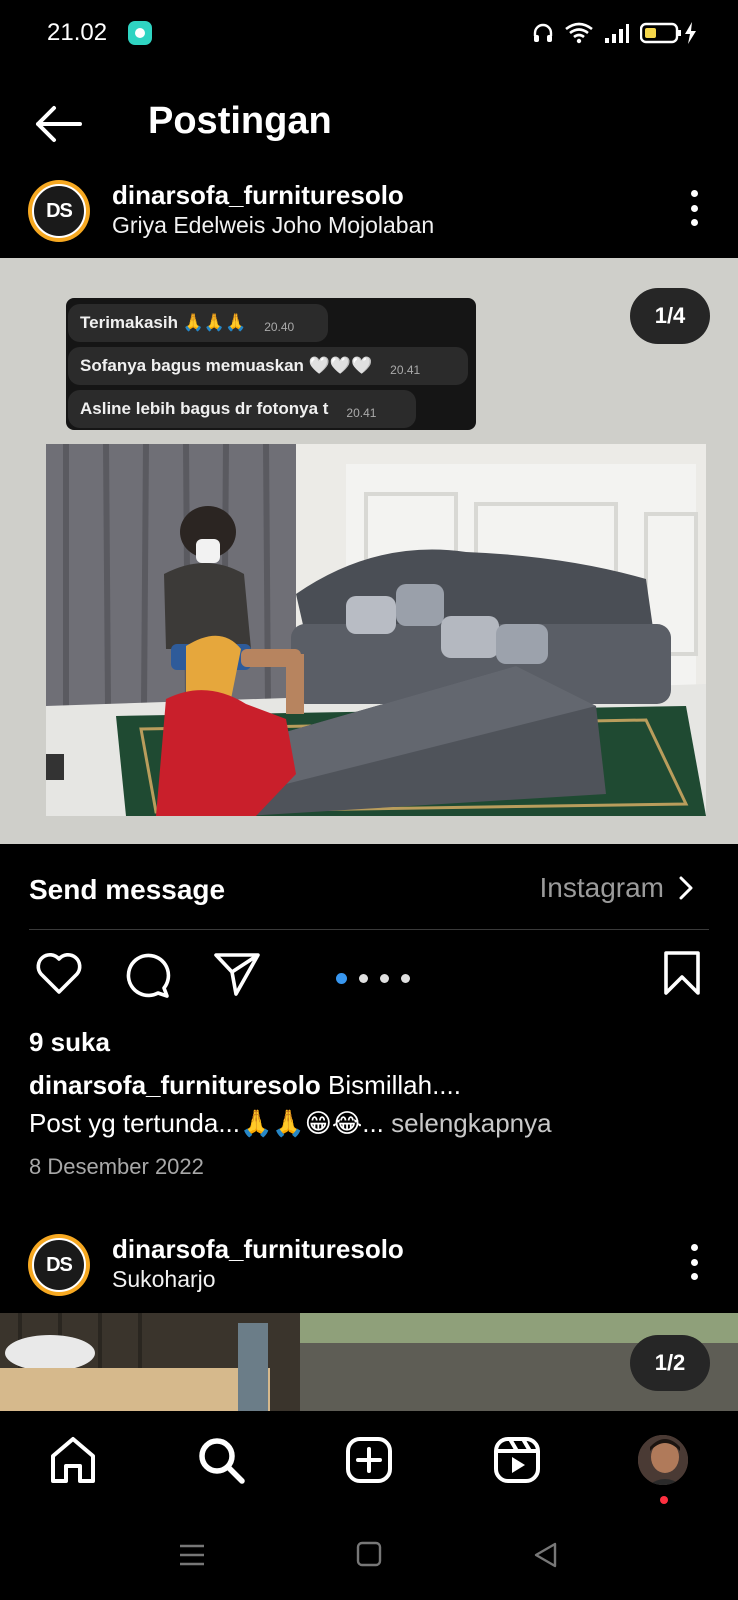 The image size is (738, 1600). I want to click on comment-icon, so click(147, 975).